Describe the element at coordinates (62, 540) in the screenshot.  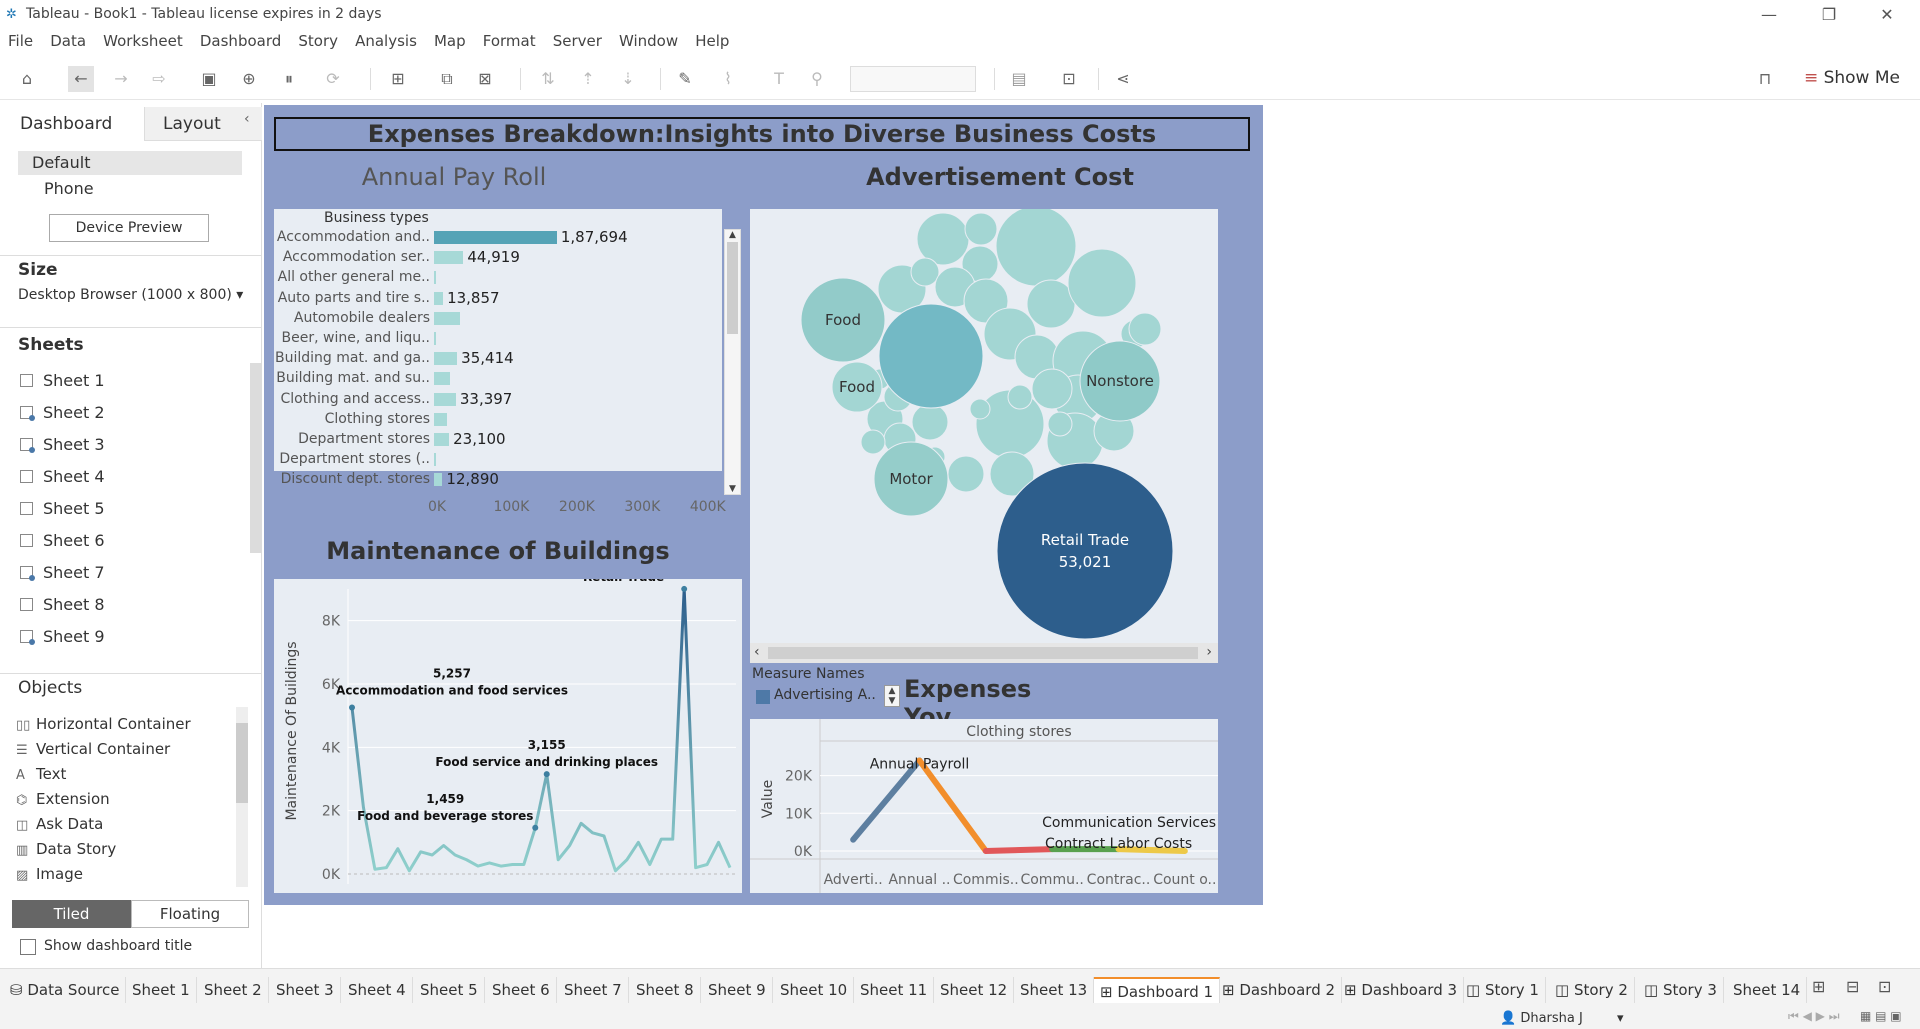
I see `sheet-item: Sheet 6` at that location.